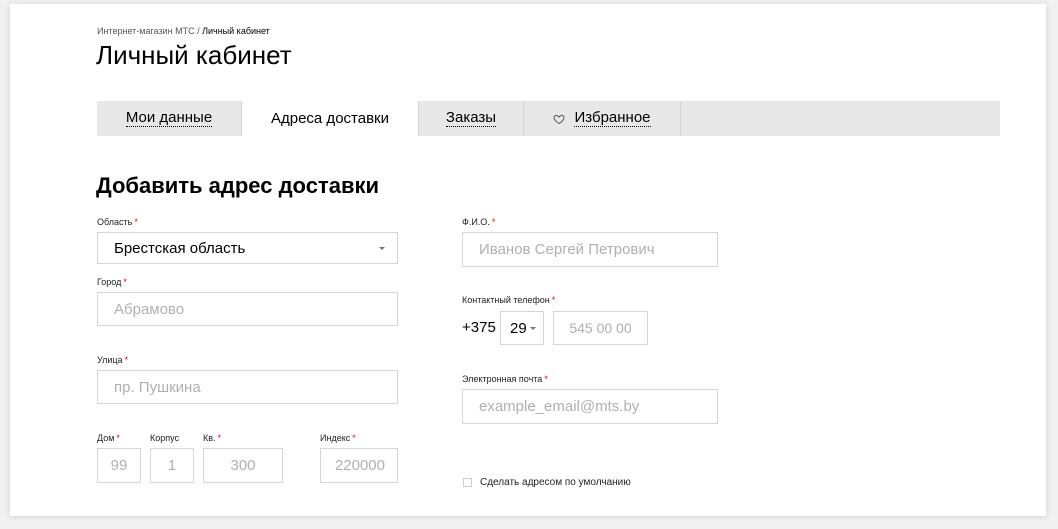 This screenshot has height=529, width=1058. I want to click on breadcrumb-current: Личный кабинет, so click(236, 31).